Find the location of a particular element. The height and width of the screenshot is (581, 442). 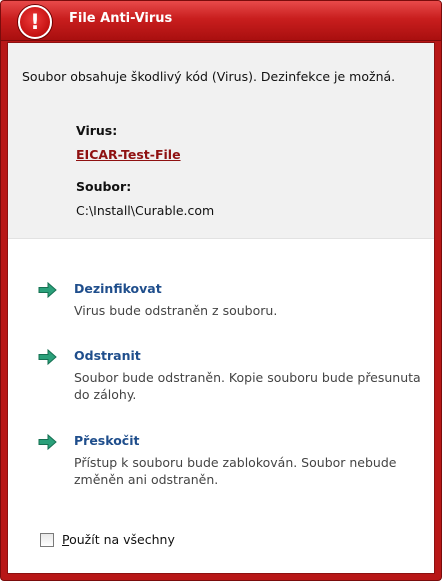

apply-to-all-label: Použít na všechny is located at coordinates (118, 539).